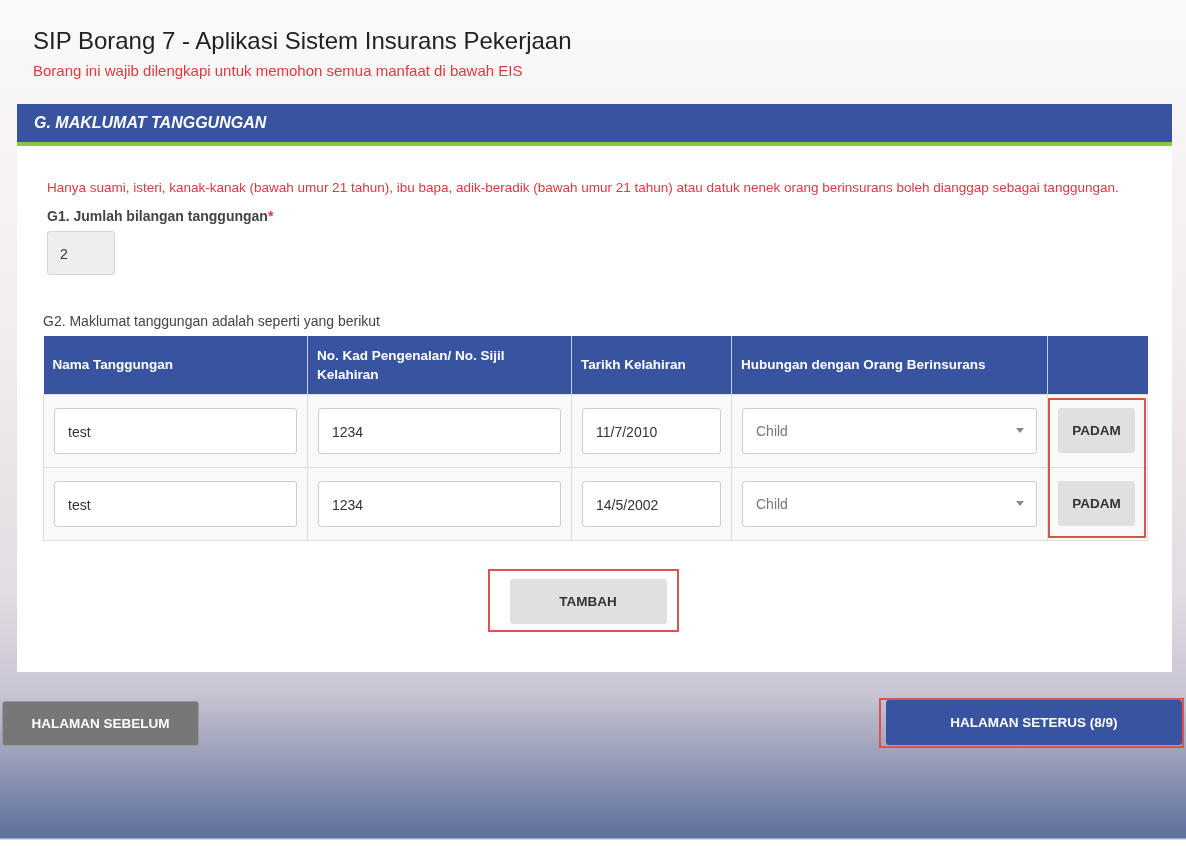  I want to click on add-button: TAMBAH, so click(588, 601).